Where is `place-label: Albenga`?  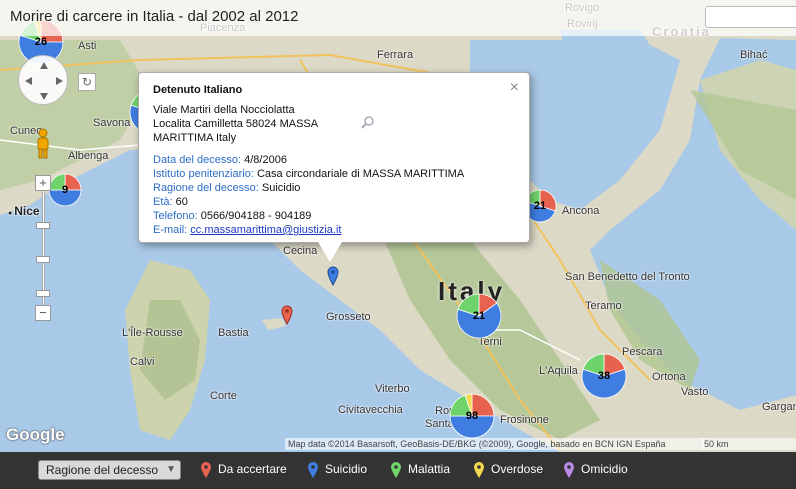
place-label: Albenga is located at coordinates (88, 156).